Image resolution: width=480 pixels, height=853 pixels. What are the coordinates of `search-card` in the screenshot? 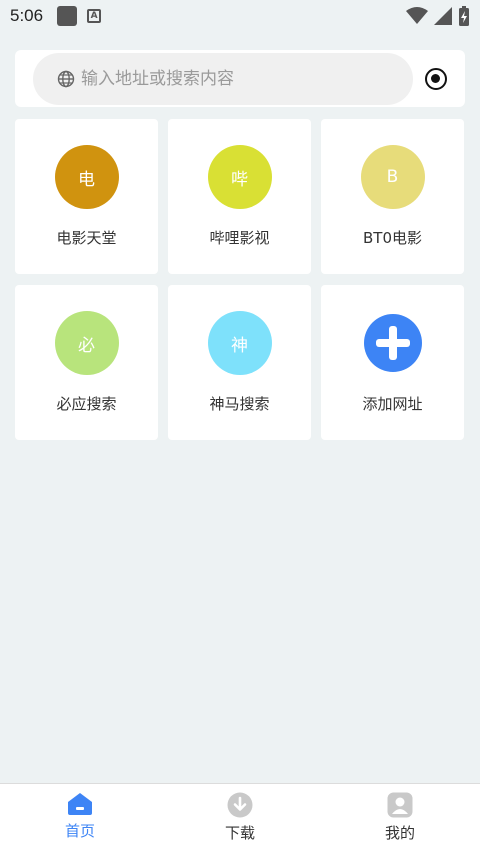 It's located at (240, 78).